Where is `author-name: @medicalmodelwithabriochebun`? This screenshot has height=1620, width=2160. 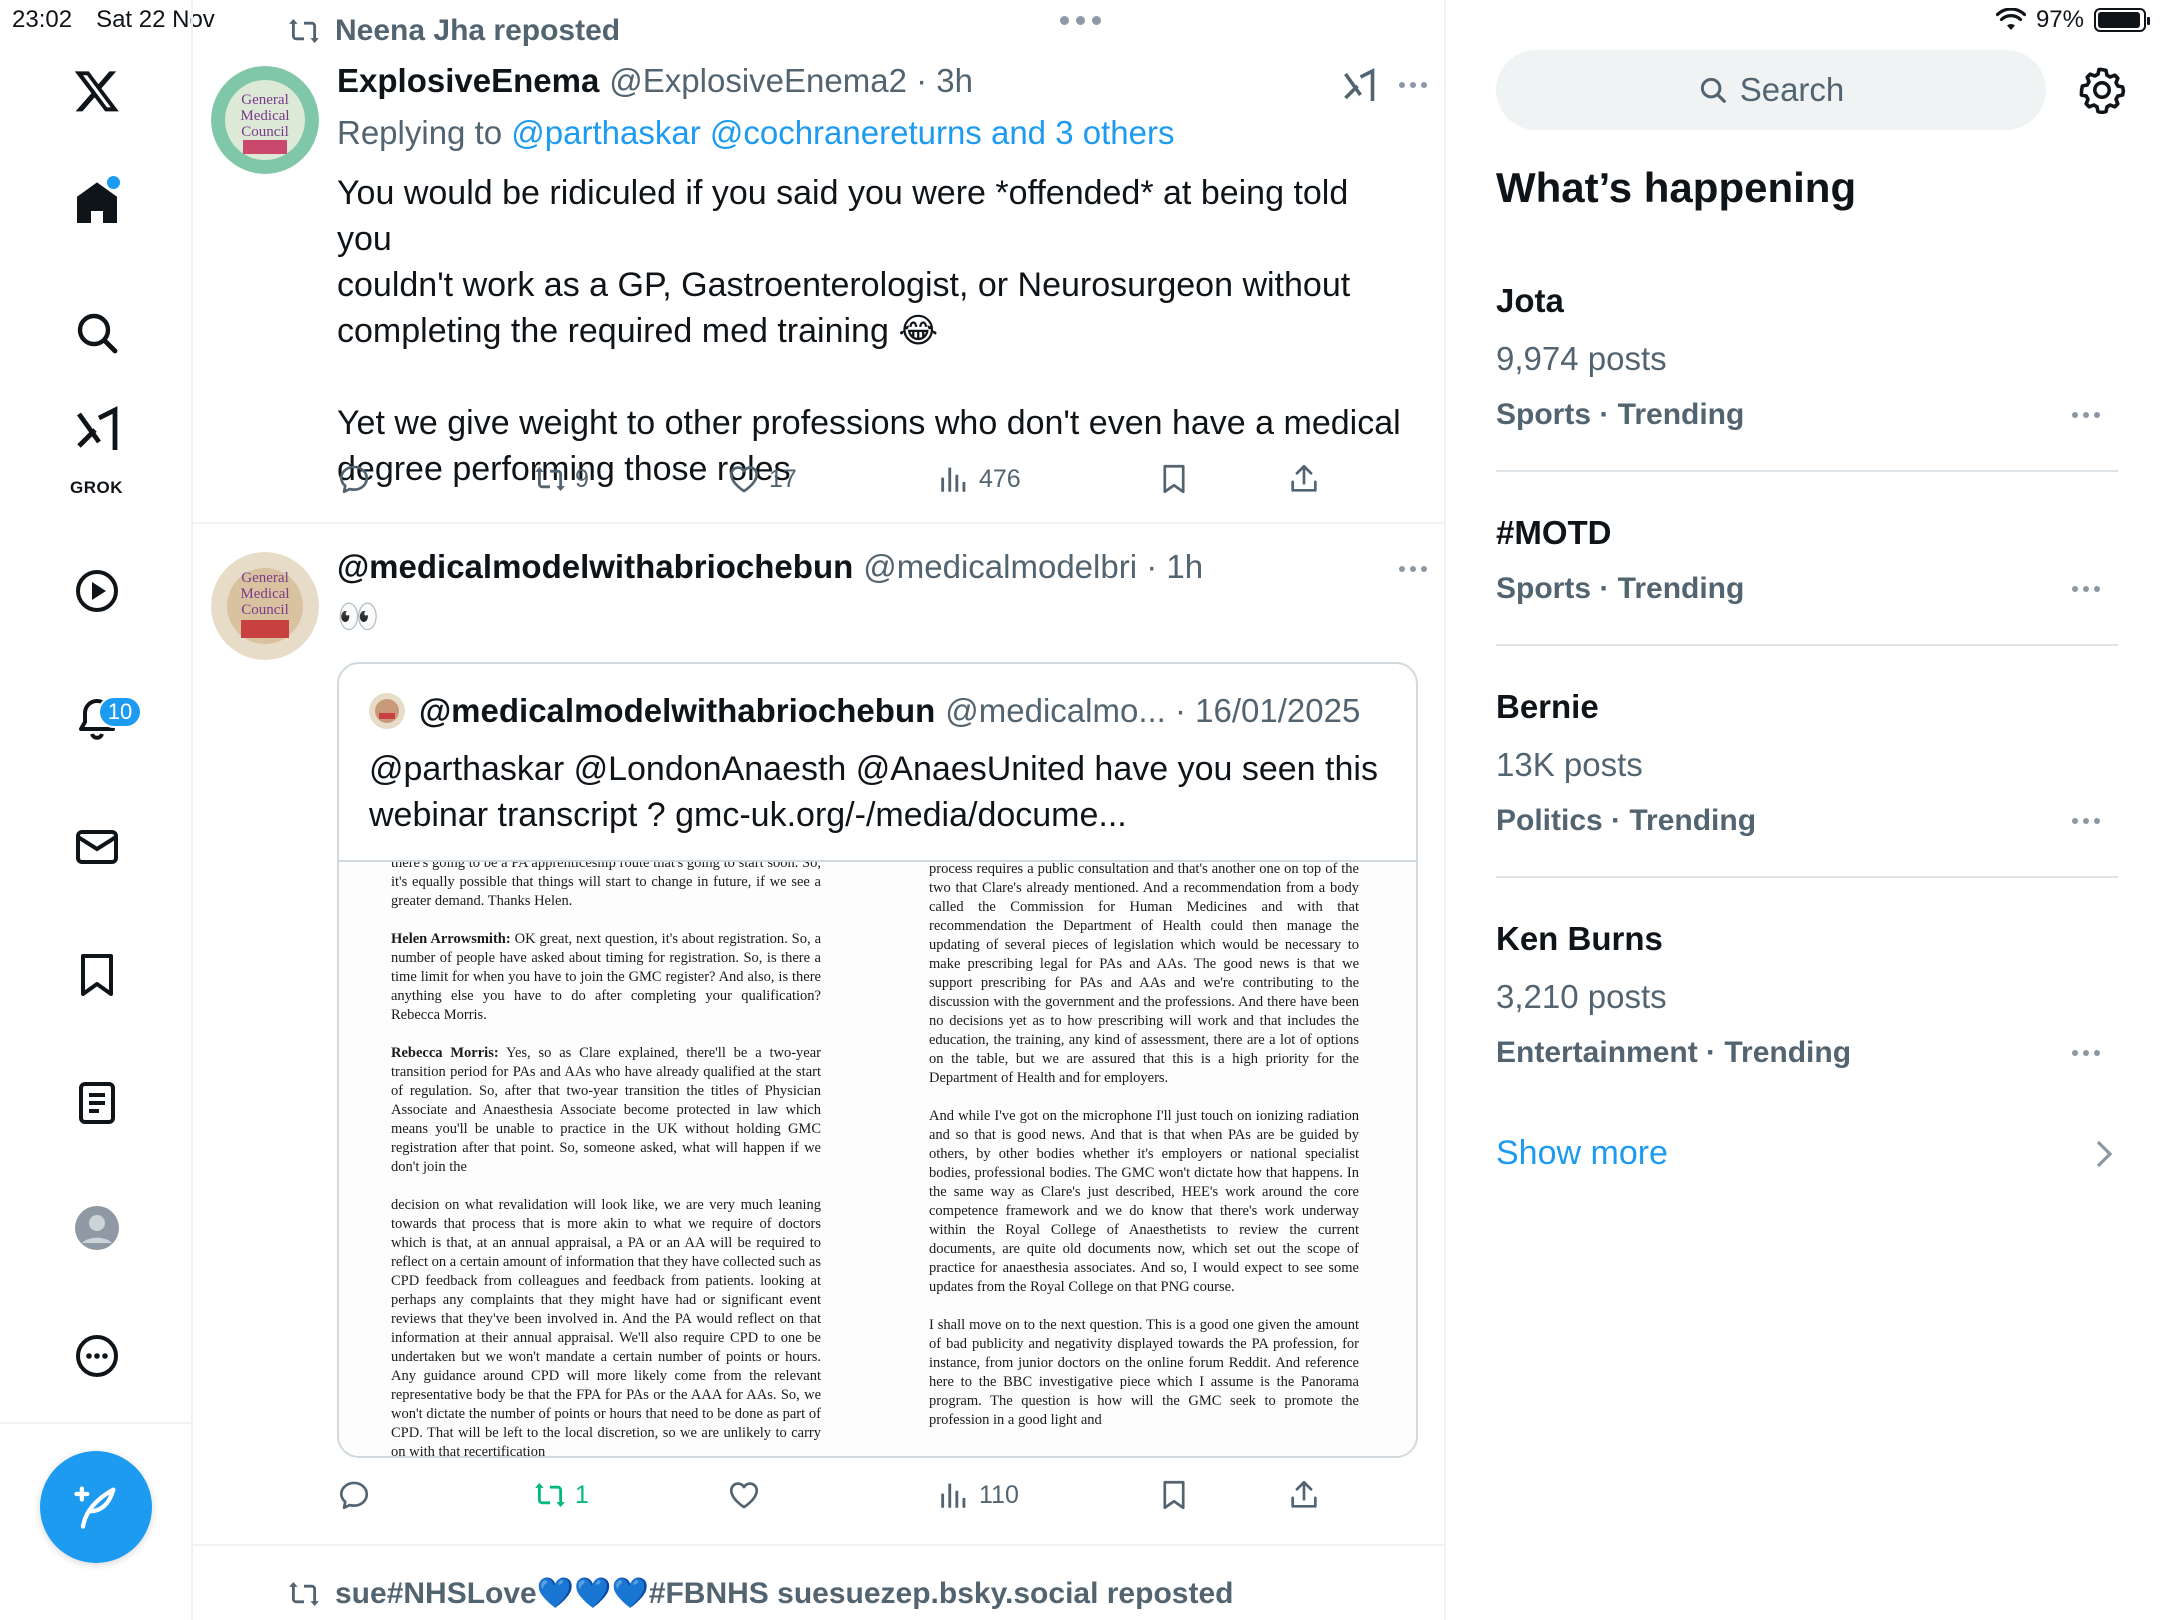
author-name: @medicalmodelwithabriochebun is located at coordinates (595, 567).